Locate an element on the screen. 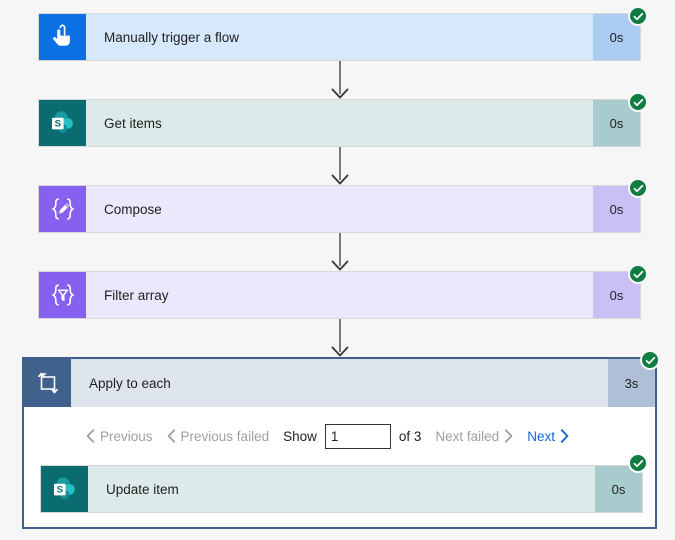 The height and width of the screenshot is (540, 675). flow-step-title: Manually trigger a flow is located at coordinates (339, 37).